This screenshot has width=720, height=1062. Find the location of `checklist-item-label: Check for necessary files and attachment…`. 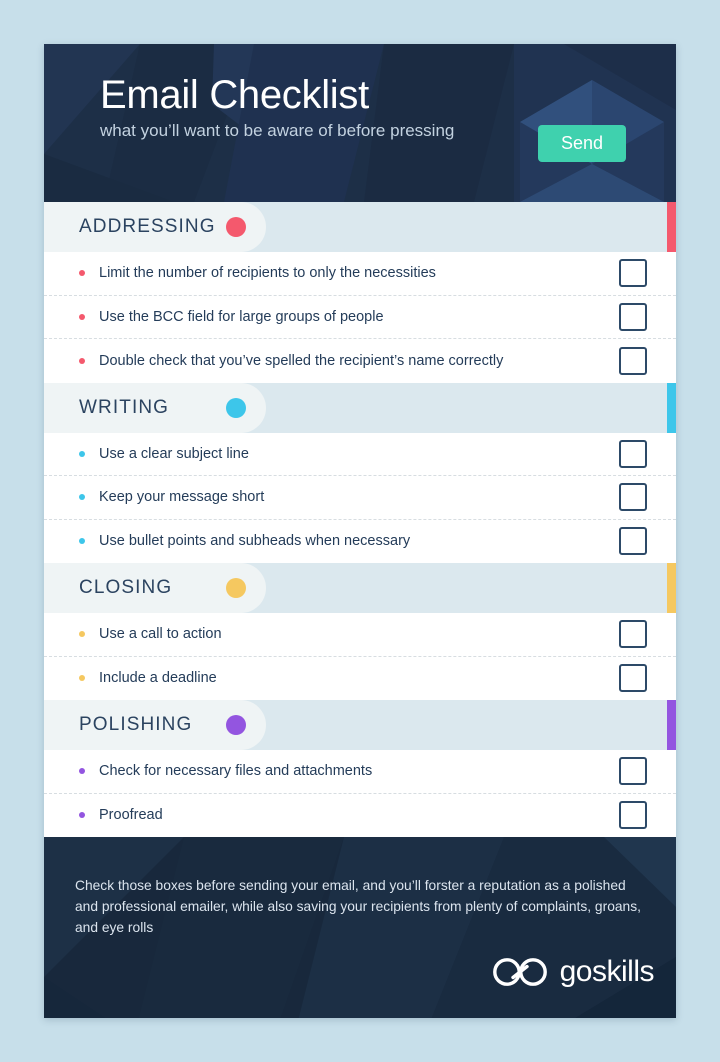

checklist-item-label: Check for necessary files and attachment… is located at coordinates (236, 771).